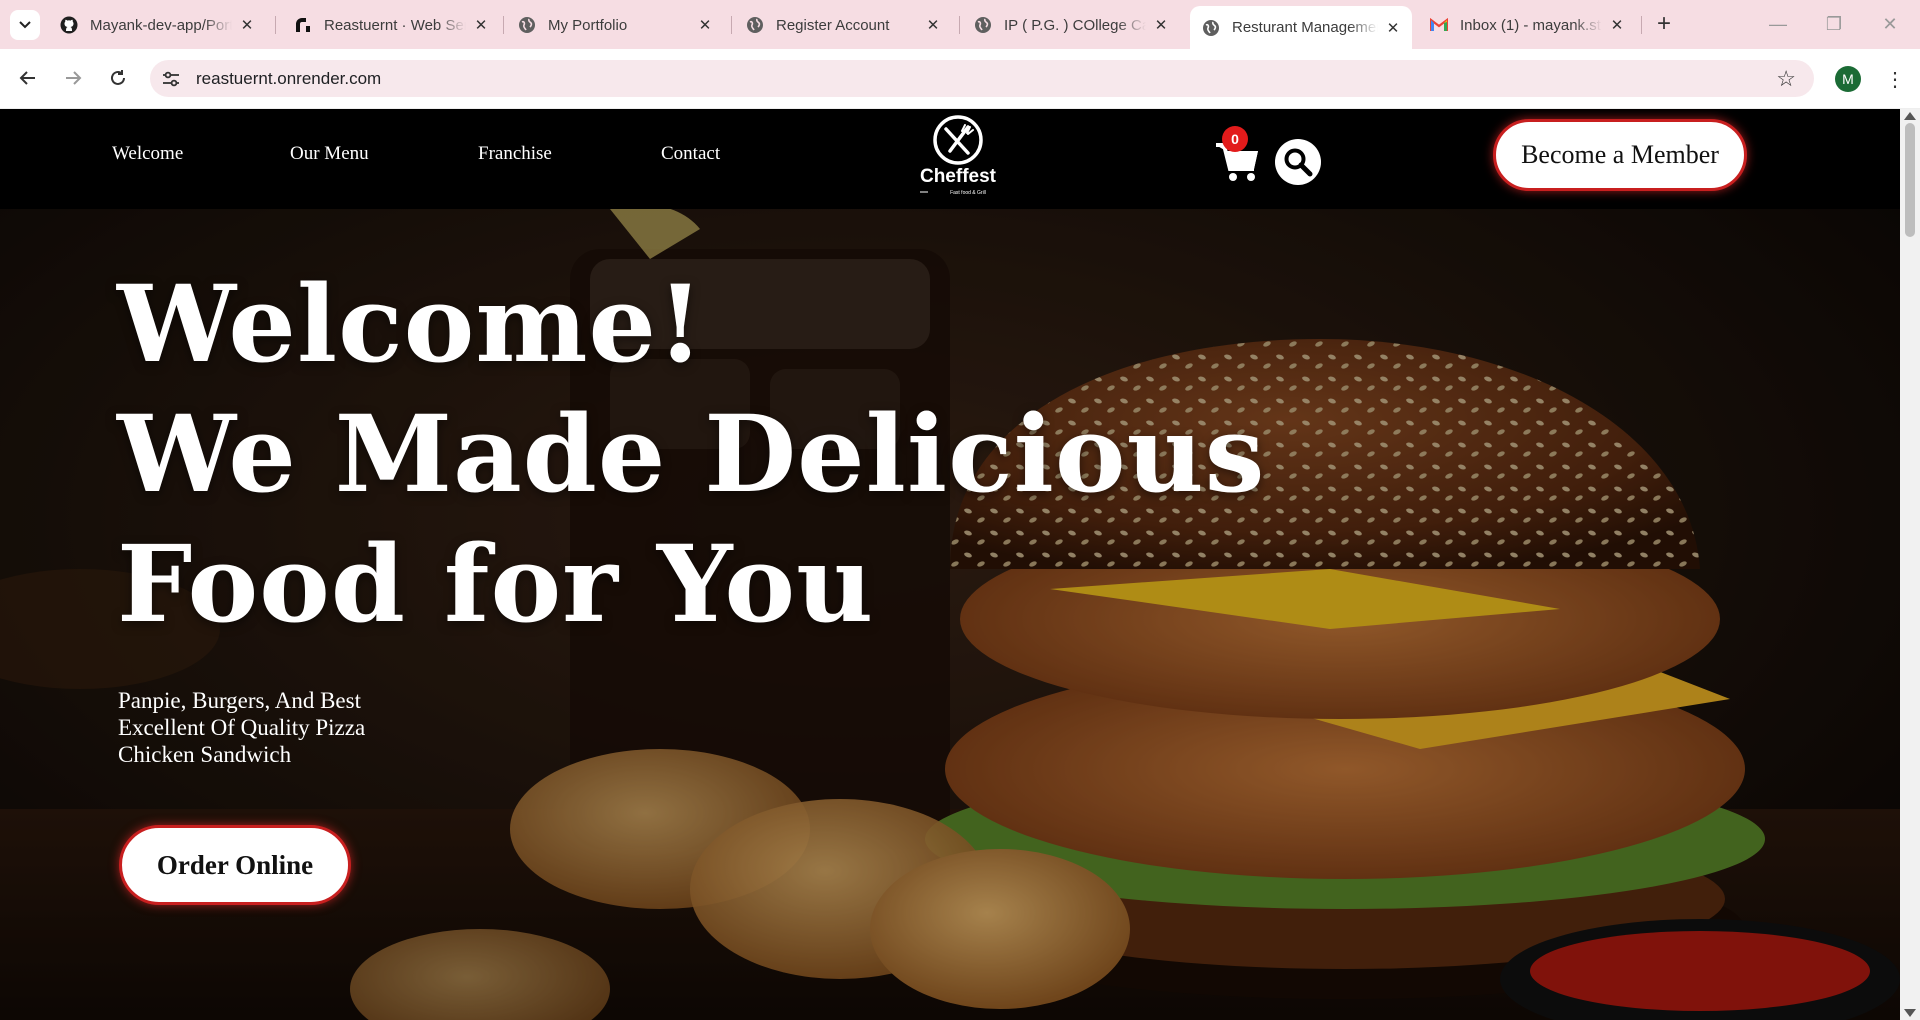  I want to click on tab-college: IP ( P.G. ) COllege Campus ✕, so click(1071, 25).